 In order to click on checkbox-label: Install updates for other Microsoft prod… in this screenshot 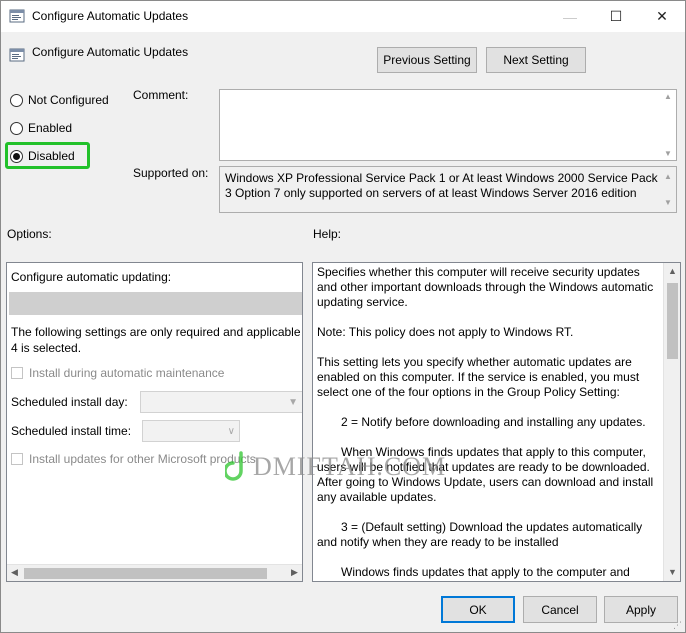, I will do `click(142, 459)`.